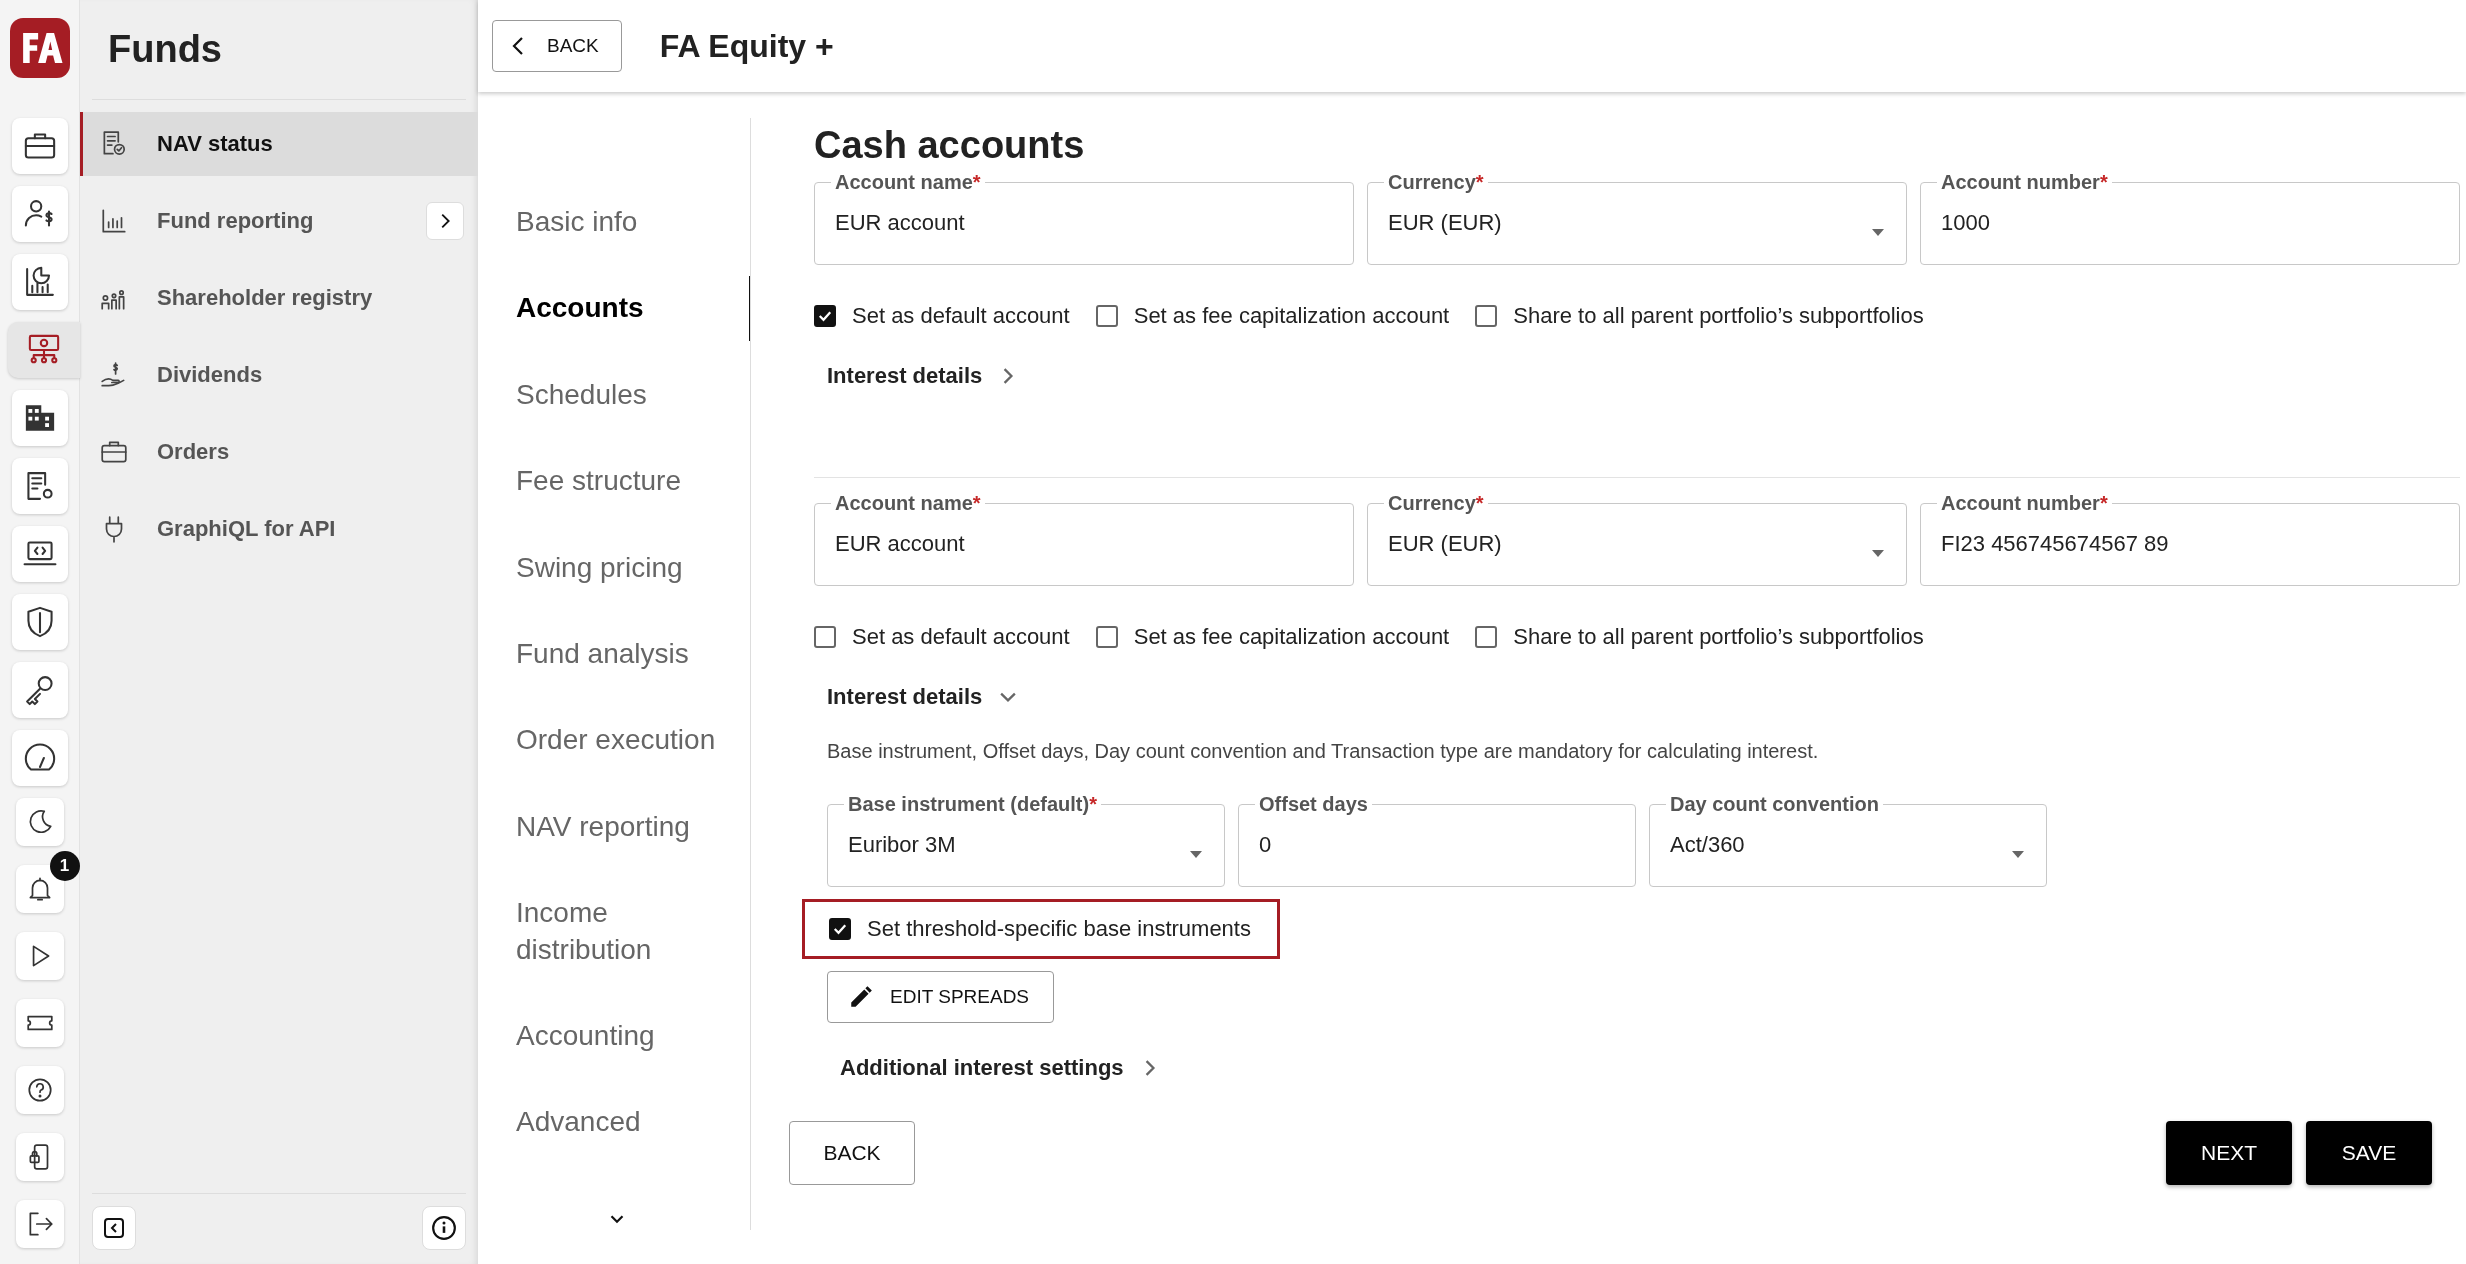  Describe the element at coordinates (39, 1224) in the screenshot. I see `logout-button` at that location.